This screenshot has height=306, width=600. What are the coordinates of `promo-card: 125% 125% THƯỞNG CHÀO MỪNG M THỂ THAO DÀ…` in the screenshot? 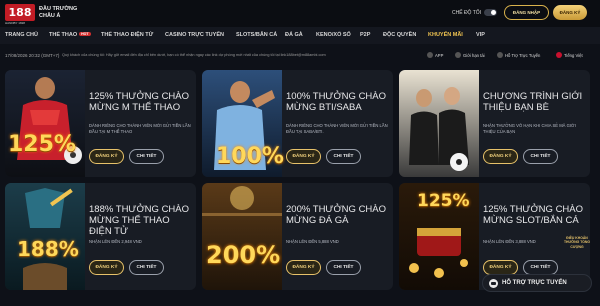 It's located at (100, 123).